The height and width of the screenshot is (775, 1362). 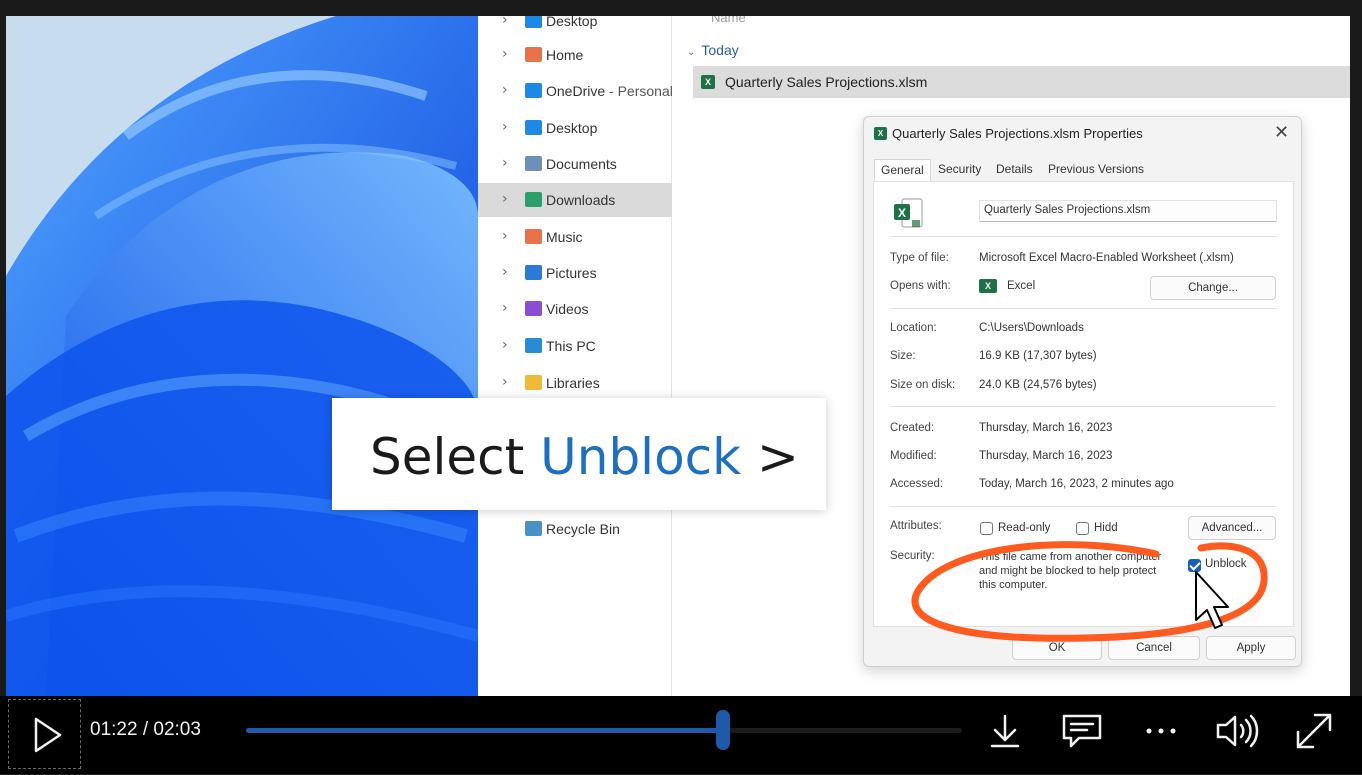 What do you see at coordinates (1161, 731) in the screenshot?
I see `more-options-icon` at bounding box center [1161, 731].